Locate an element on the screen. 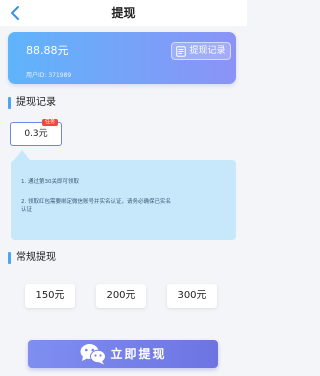 The width and height of the screenshot is (320, 376). withdraw-record-button: 提现记录 is located at coordinates (201, 51).